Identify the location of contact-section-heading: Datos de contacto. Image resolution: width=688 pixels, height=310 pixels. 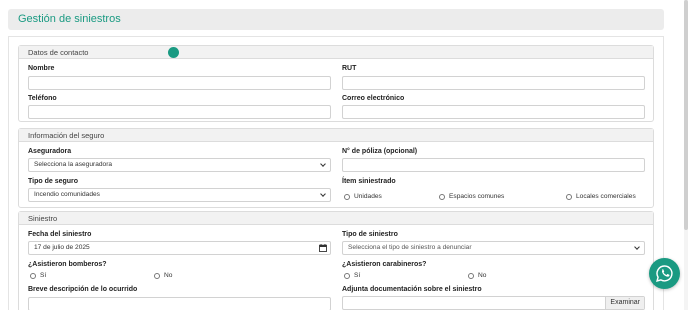
(336, 52).